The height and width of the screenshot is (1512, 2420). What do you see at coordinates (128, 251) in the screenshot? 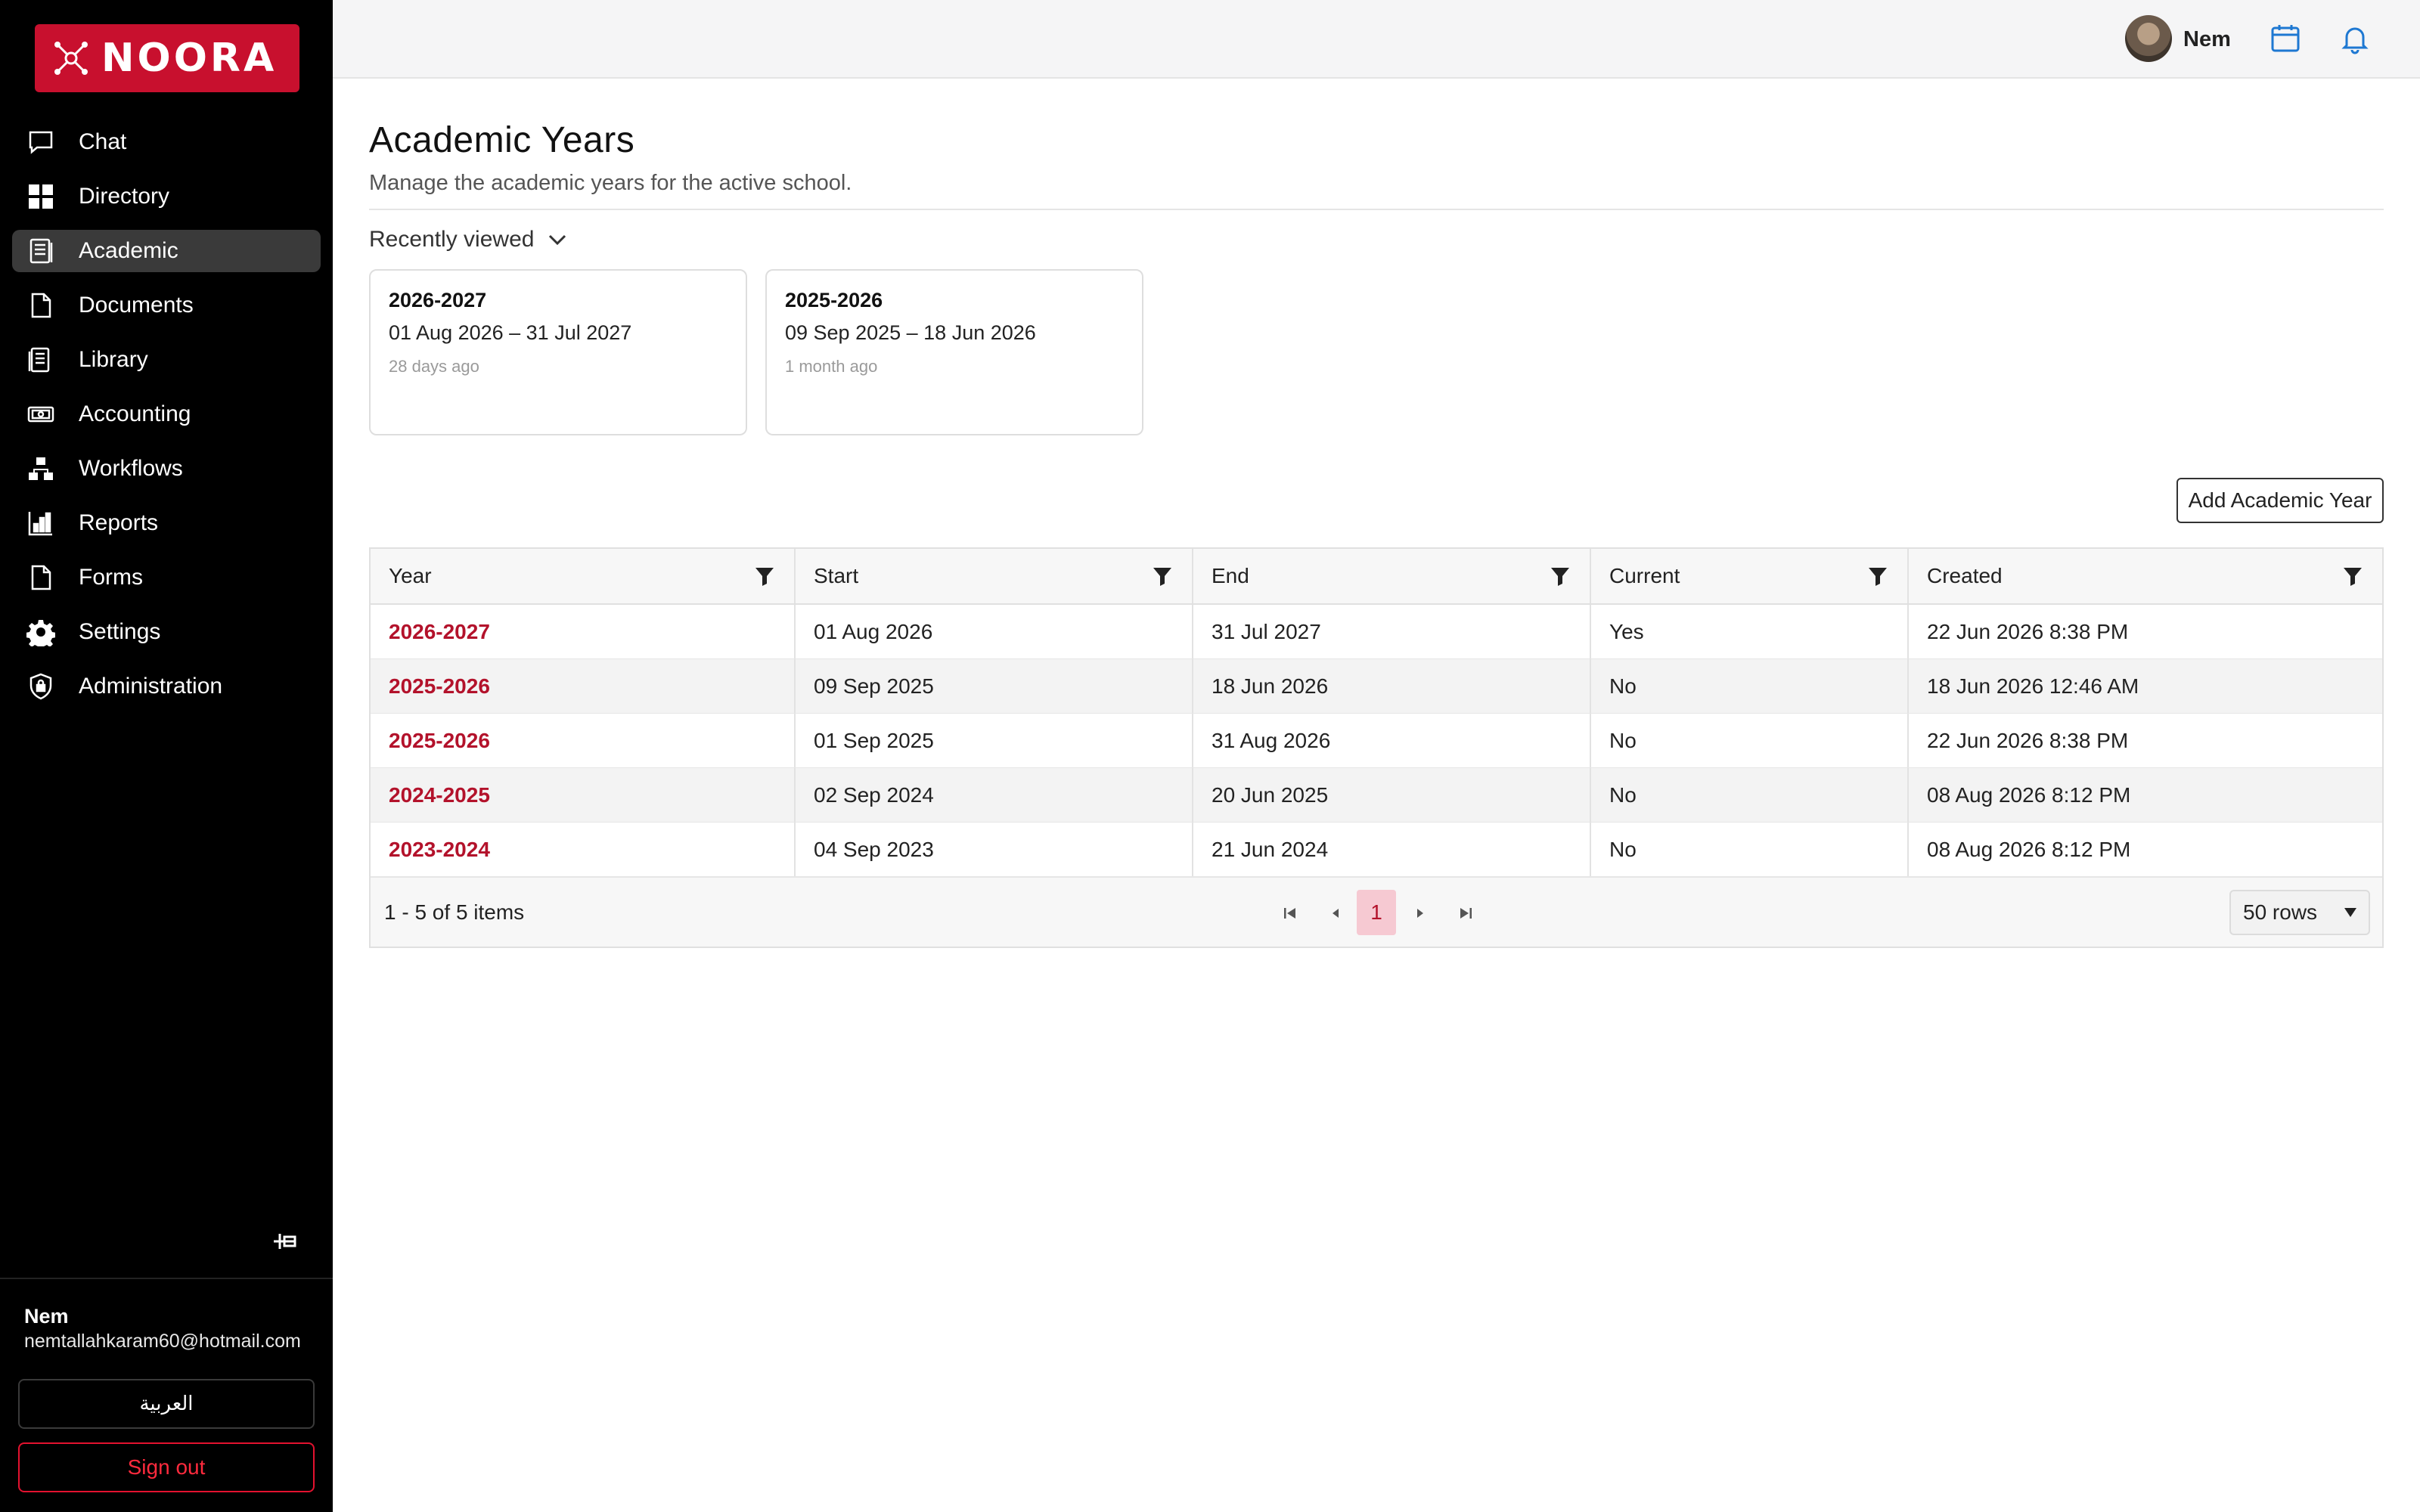
I see `sidebar-item-label: Academic` at bounding box center [128, 251].